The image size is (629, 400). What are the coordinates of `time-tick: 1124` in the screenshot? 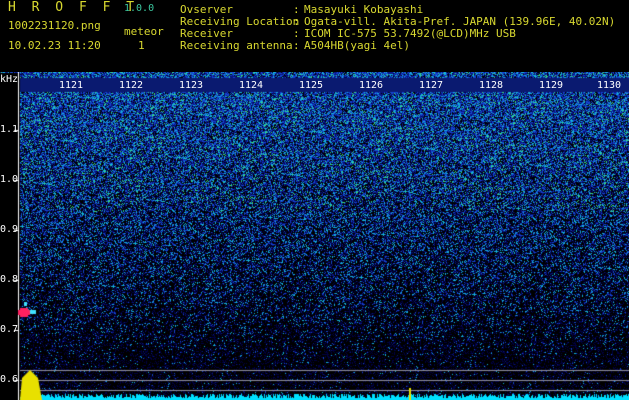 It's located at (251, 85).